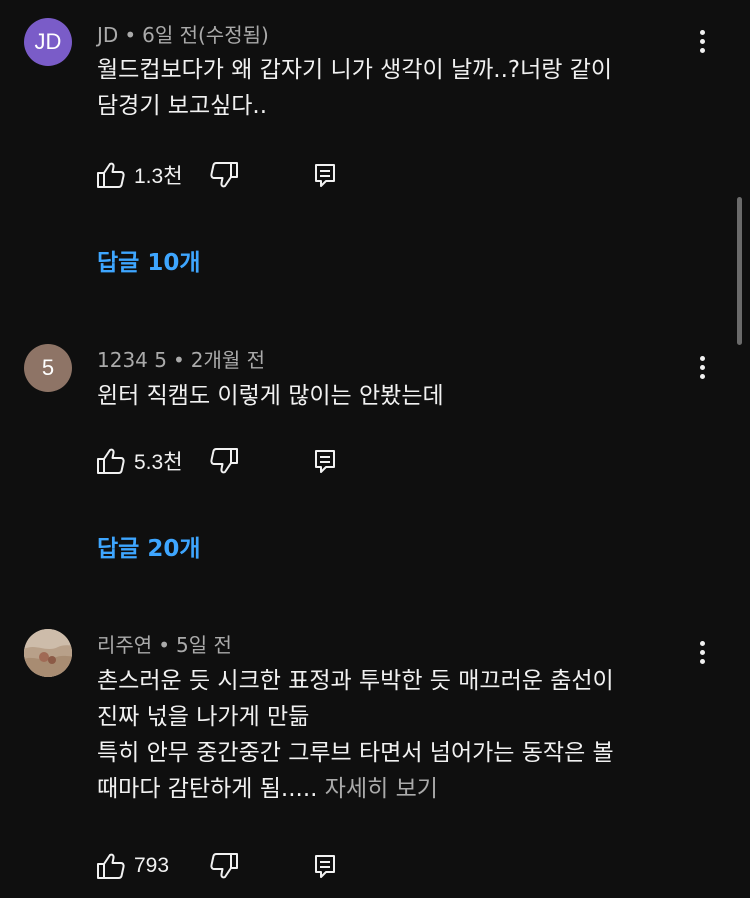 Image resolution: width=750 pixels, height=898 pixels. Describe the element at coordinates (149, 546) in the screenshot. I see `replies-toggle: 답글 20개` at that location.